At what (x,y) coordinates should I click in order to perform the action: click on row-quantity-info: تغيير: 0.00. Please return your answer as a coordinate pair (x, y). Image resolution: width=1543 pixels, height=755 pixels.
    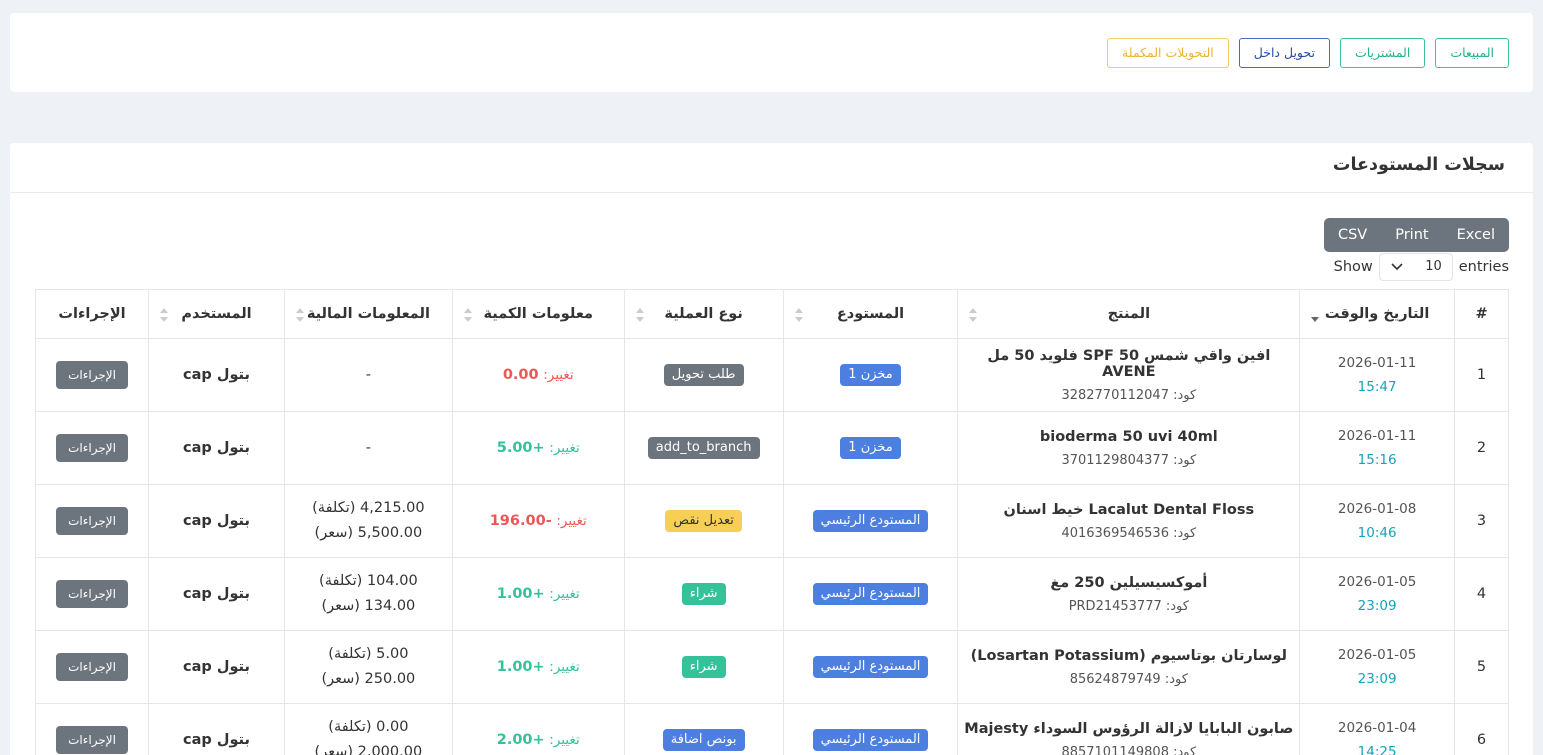
    Looking at the image, I should click on (538, 375).